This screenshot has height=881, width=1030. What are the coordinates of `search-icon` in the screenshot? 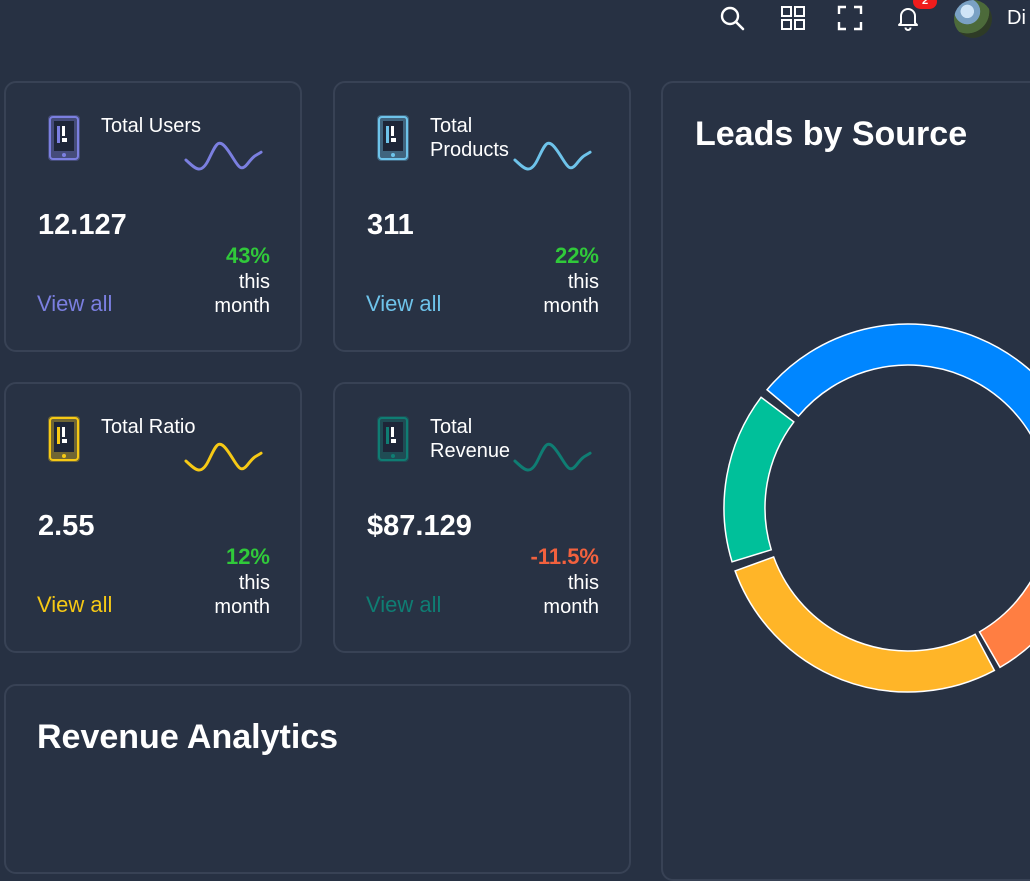 It's located at (732, 18).